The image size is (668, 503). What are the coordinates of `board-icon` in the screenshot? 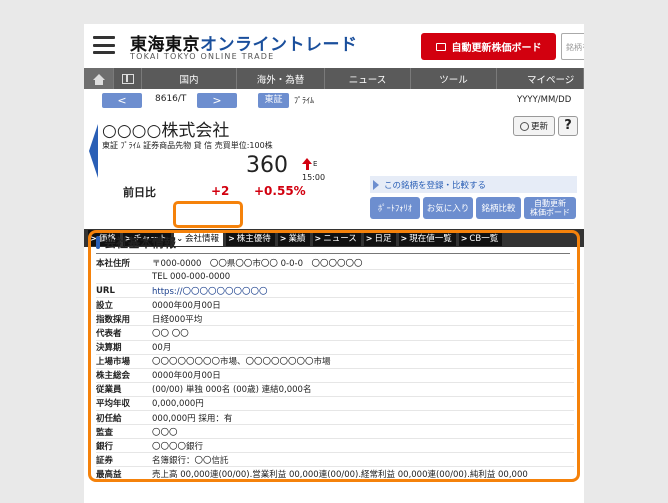 It's located at (440, 46).